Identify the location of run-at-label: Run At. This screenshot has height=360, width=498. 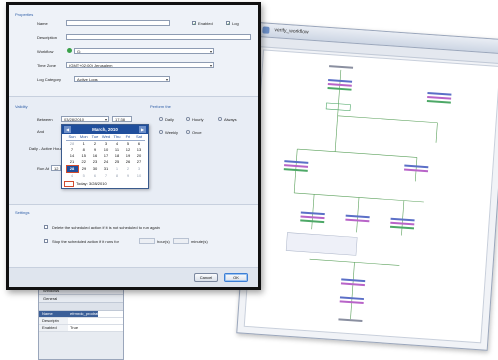
(43, 168).